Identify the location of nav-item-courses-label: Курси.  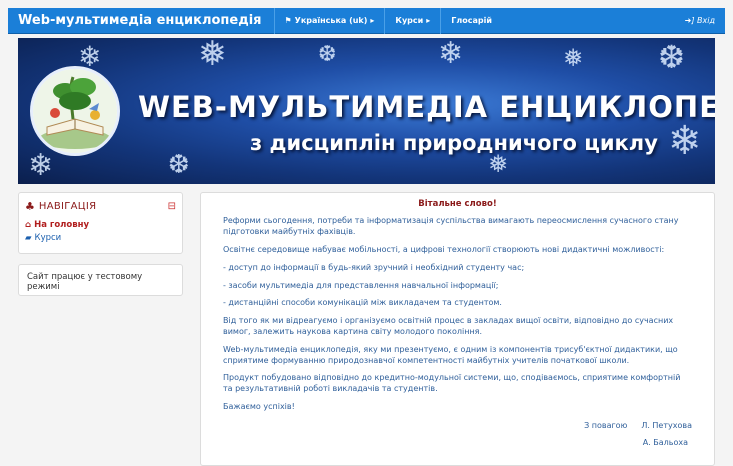
(48, 238).